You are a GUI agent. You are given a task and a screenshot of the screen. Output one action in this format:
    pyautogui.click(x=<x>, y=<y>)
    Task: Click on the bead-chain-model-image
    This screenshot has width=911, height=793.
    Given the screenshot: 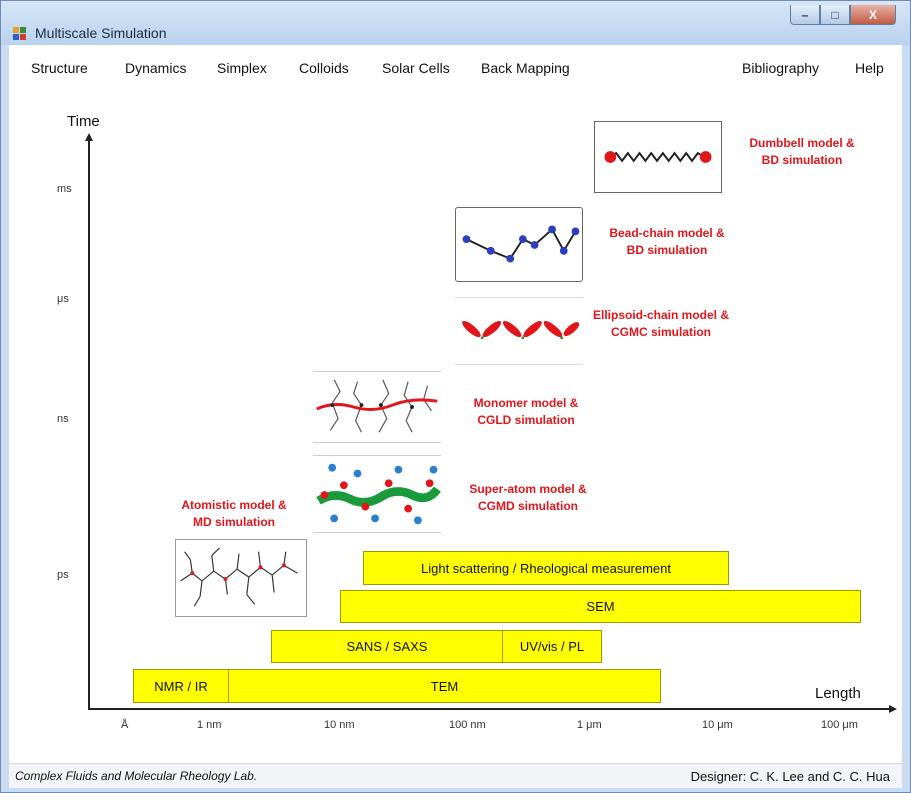 What is the action you would take?
    pyautogui.click(x=519, y=244)
    